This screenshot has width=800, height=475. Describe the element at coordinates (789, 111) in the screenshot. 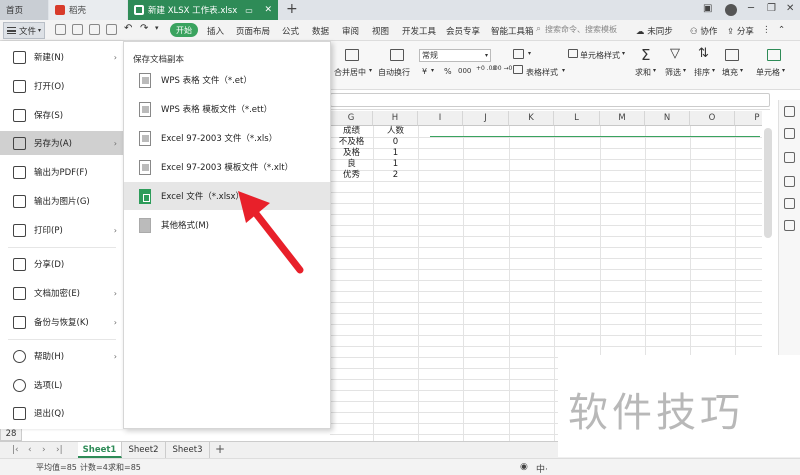

I see `pin-icon` at that location.